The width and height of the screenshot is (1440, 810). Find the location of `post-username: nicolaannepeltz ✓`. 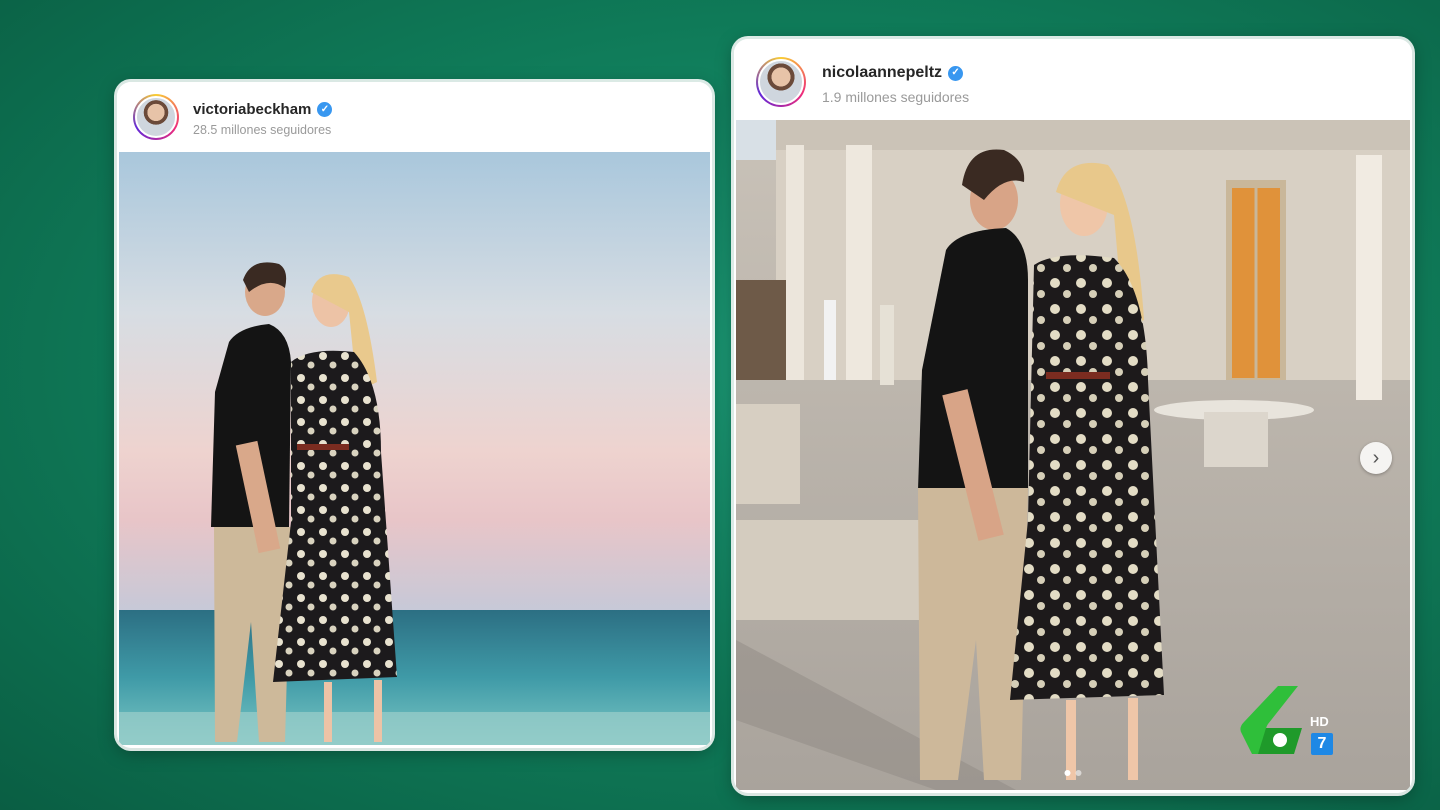

post-username: nicolaannepeltz ✓ is located at coordinates (893, 73).